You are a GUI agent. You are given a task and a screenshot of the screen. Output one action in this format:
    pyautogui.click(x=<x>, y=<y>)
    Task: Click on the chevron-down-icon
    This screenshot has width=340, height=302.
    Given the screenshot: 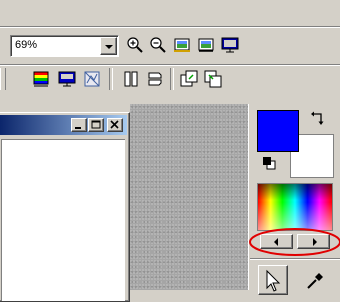 What is the action you would take?
    pyautogui.click(x=109, y=47)
    